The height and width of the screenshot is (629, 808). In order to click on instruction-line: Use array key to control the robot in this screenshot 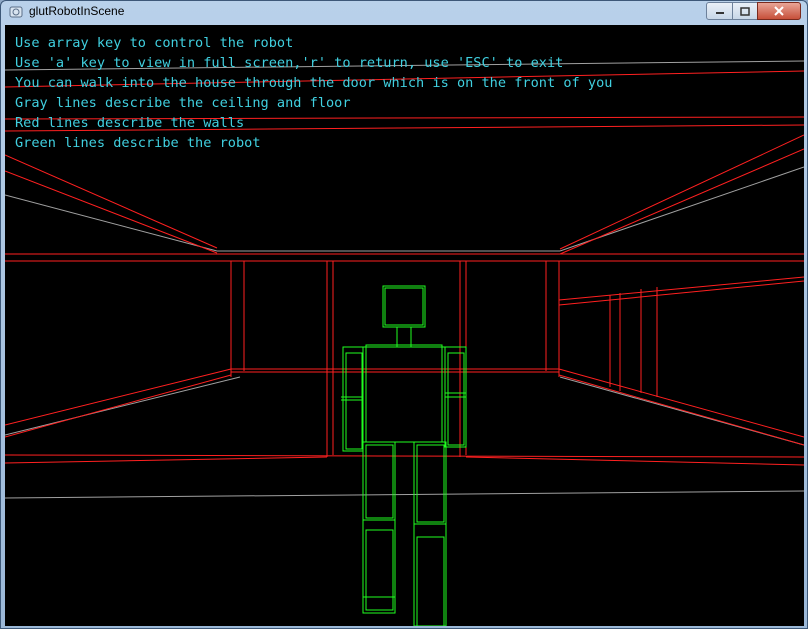, I will do `click(154, 43)`.